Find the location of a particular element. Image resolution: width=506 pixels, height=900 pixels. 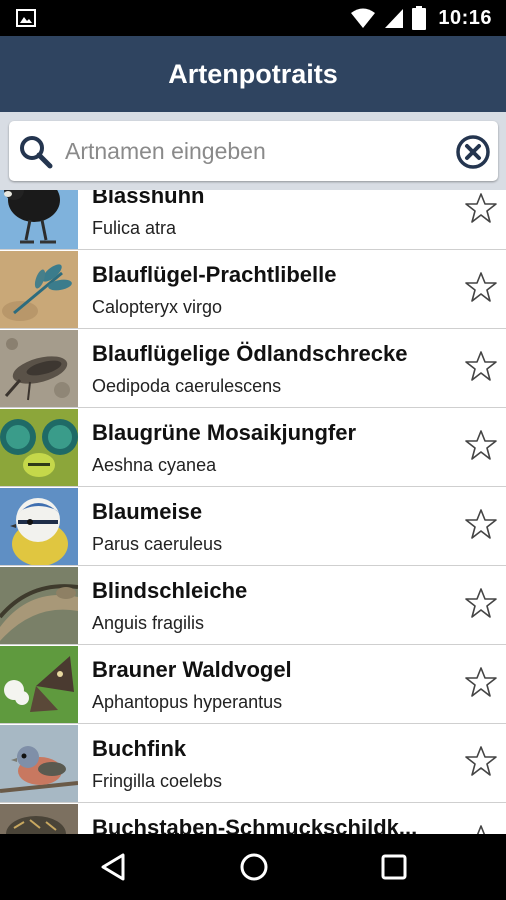

species-name: Buchfink is located at coordinates (139, 748).